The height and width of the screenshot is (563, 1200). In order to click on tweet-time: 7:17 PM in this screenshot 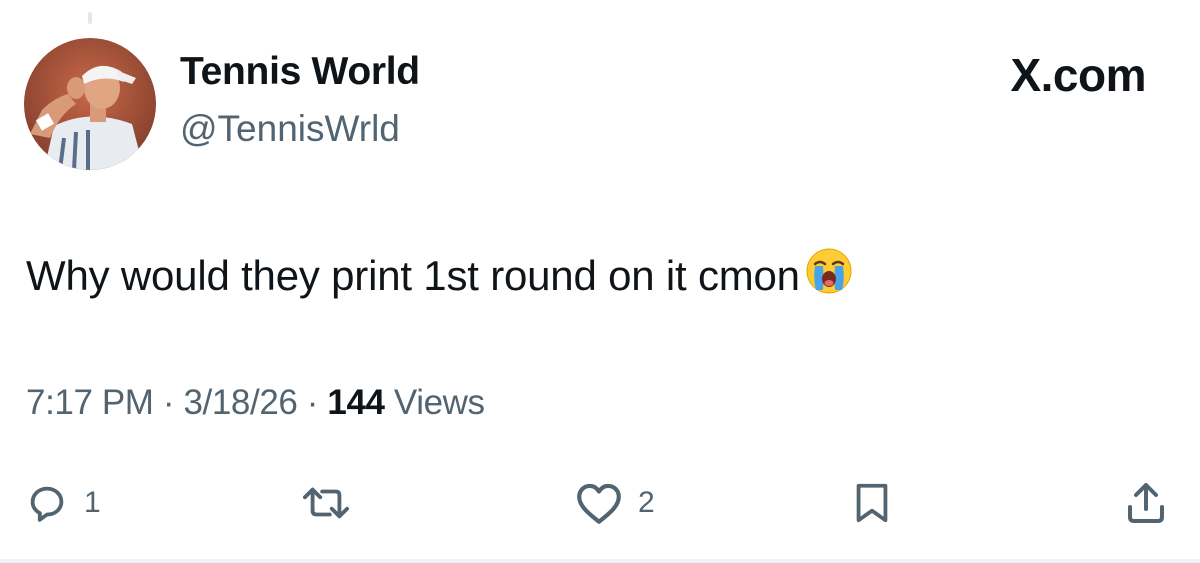, I will do `click(90, 402)`.